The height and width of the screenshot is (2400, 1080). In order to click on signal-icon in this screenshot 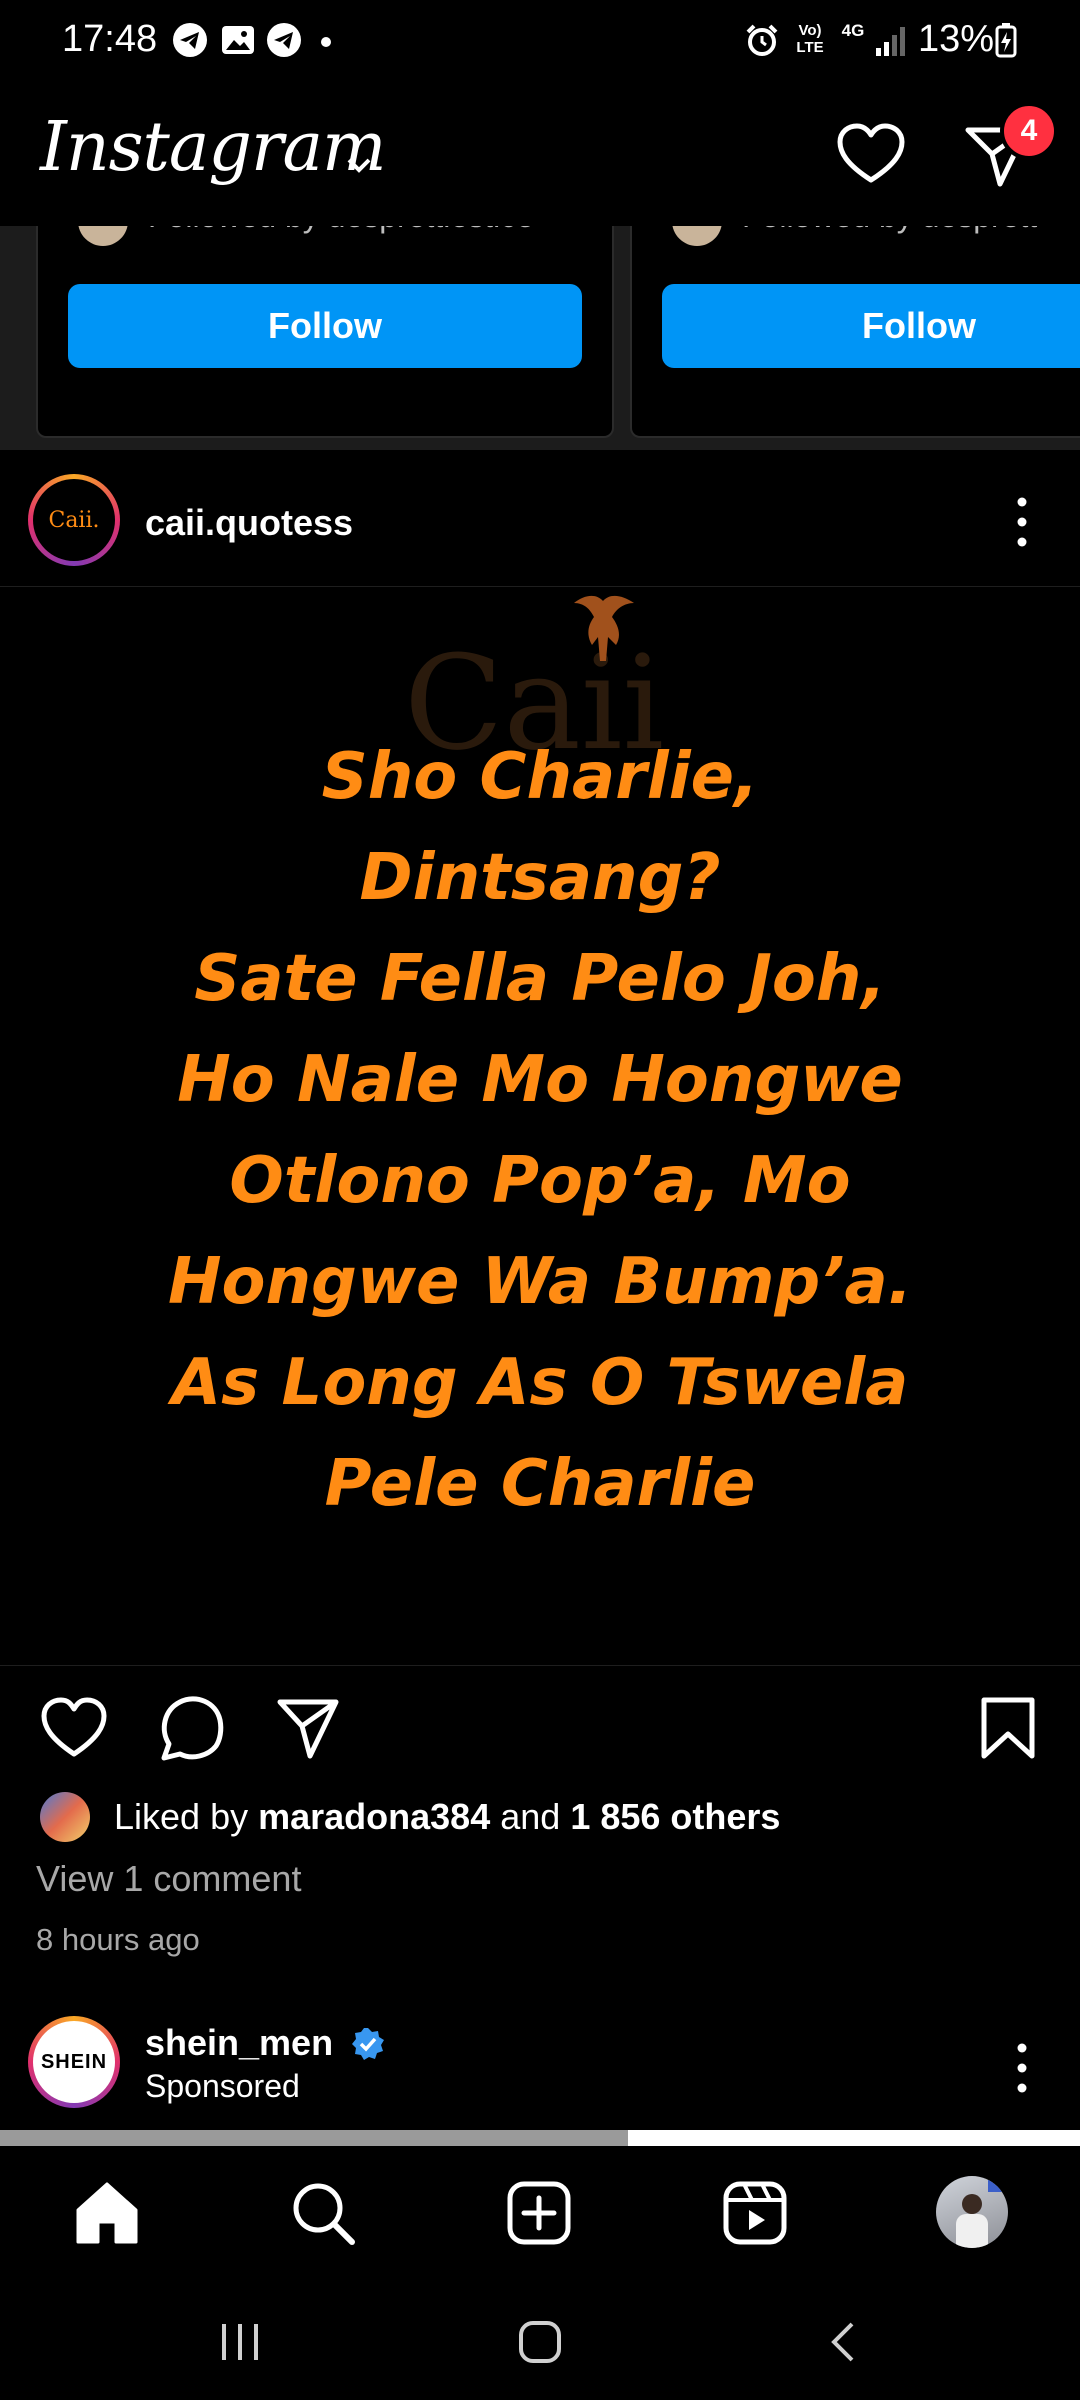, I will do `click(890, 41)`.